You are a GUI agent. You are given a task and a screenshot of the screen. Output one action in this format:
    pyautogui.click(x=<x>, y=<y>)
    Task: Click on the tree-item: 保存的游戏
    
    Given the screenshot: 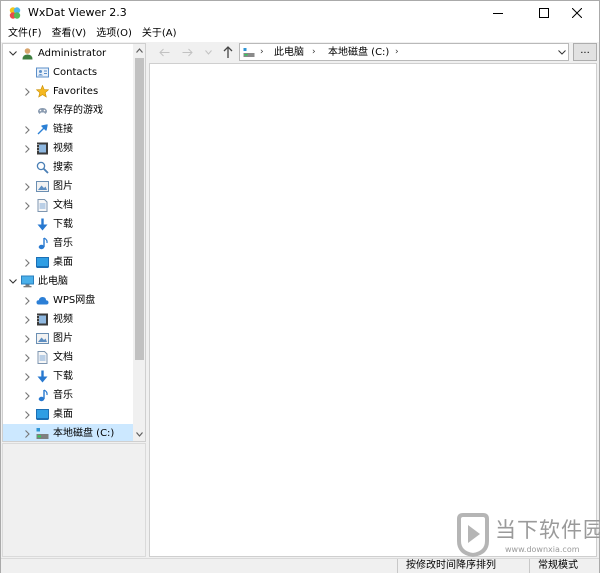 What is the action you would take?
    pyautogui.click(x=68, y=110)
    